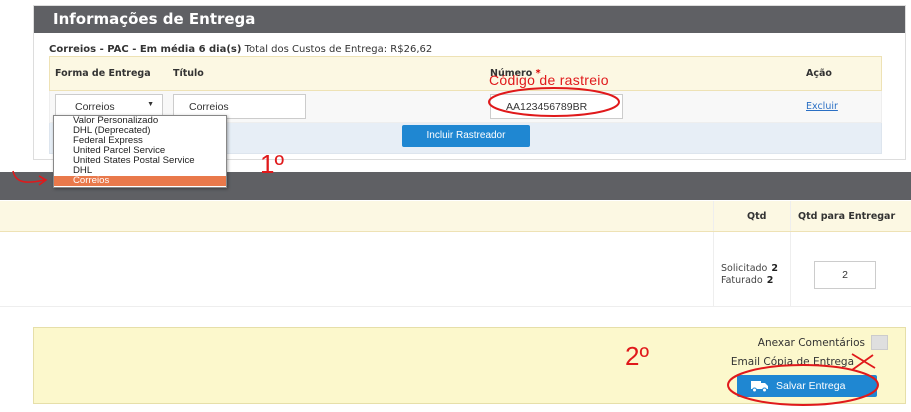  Describe the element at coordinates (847, 216) in the screenshot. I see `column-qty-to-deliver: Qtd para Entregar` at that location.